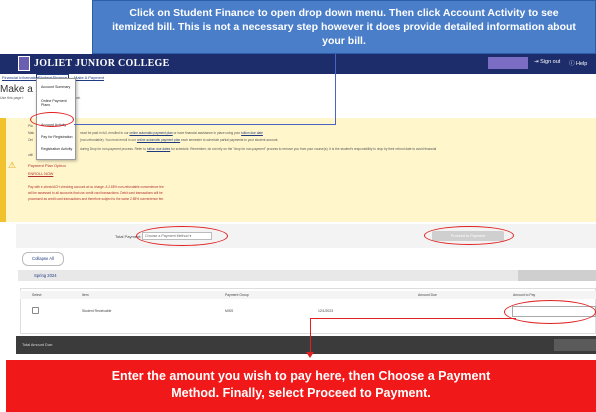 This screenshot has width=596, height=412. I want to click on warning-icon: ⚠, so click(12, 165).